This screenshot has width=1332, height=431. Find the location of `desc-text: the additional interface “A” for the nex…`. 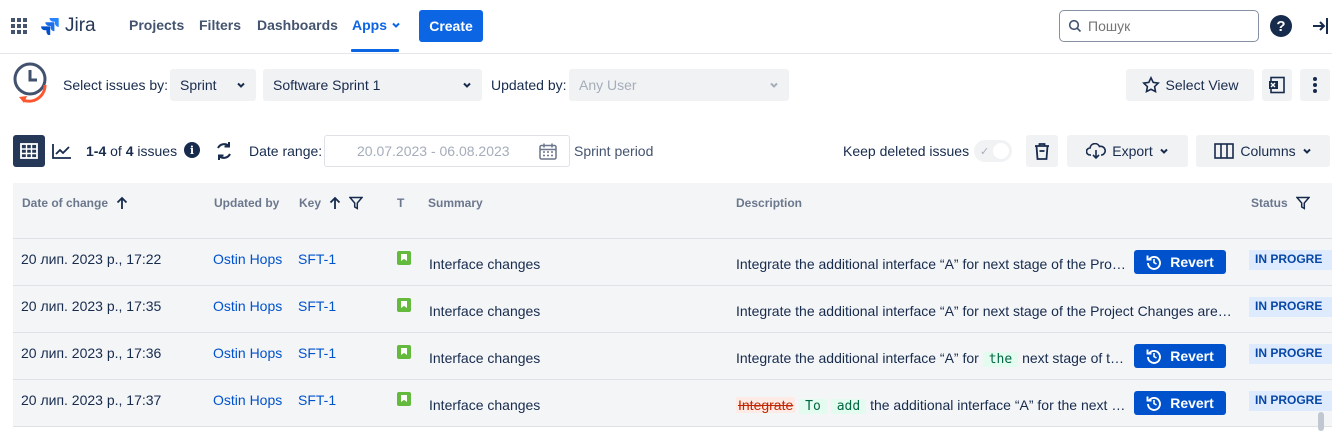

desc-text: the additional interface “A” for the nex… is located at coordinates (999, 405).